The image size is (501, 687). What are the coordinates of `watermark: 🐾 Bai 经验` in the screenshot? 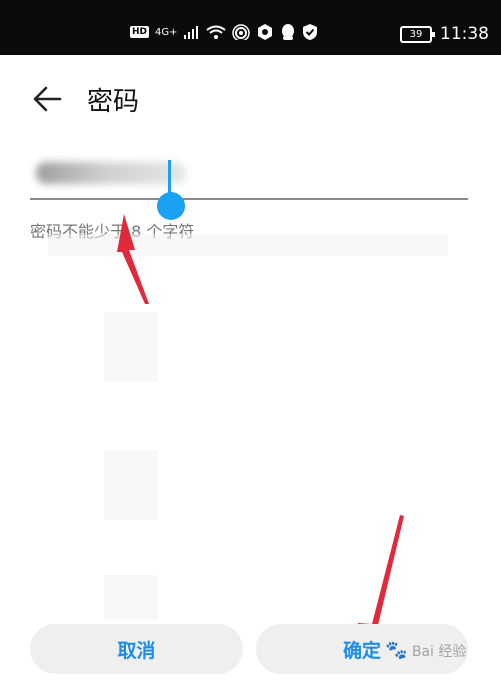 It's located at (425, 650).